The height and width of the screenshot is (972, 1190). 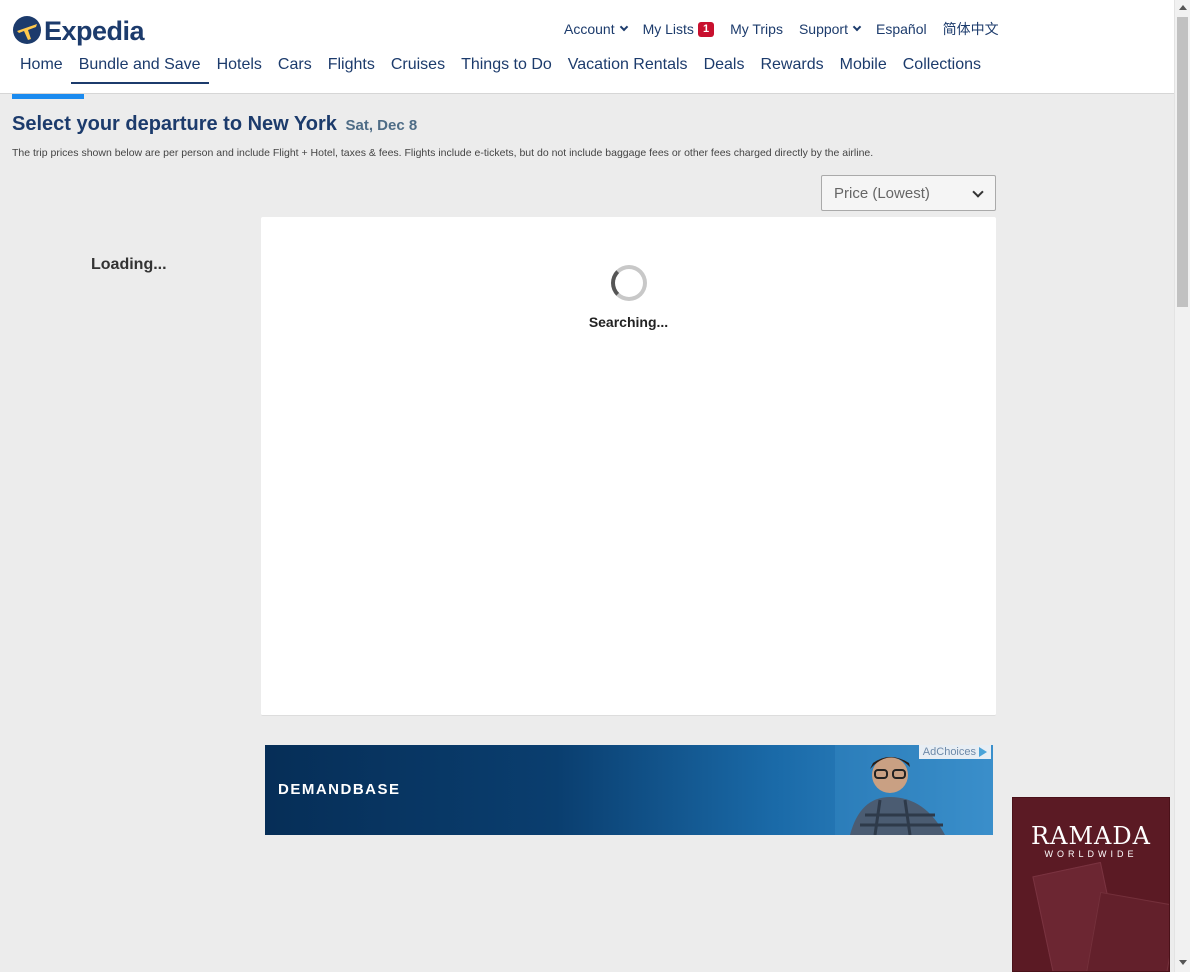 I want to click on nav-deals: Deals, so click(x=724, y=70).